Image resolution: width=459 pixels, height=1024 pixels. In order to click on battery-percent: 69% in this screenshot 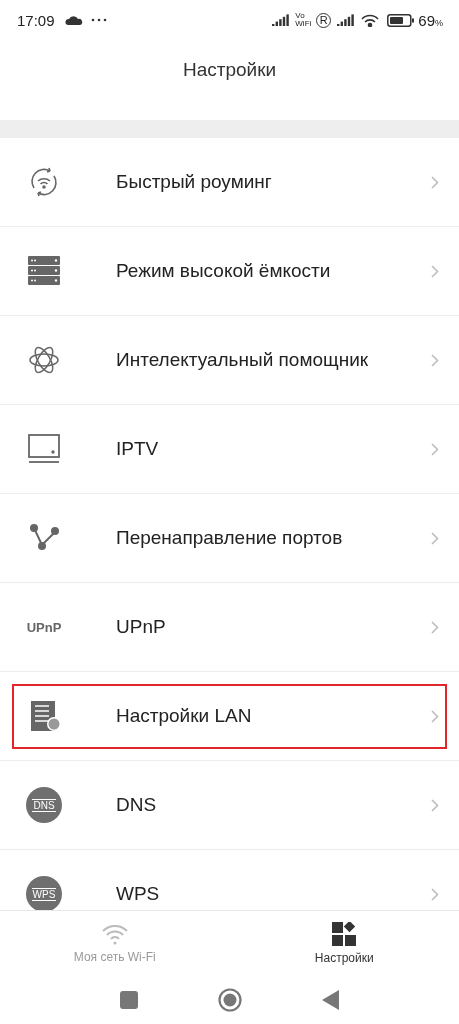, I will do `click(430, 20)`.